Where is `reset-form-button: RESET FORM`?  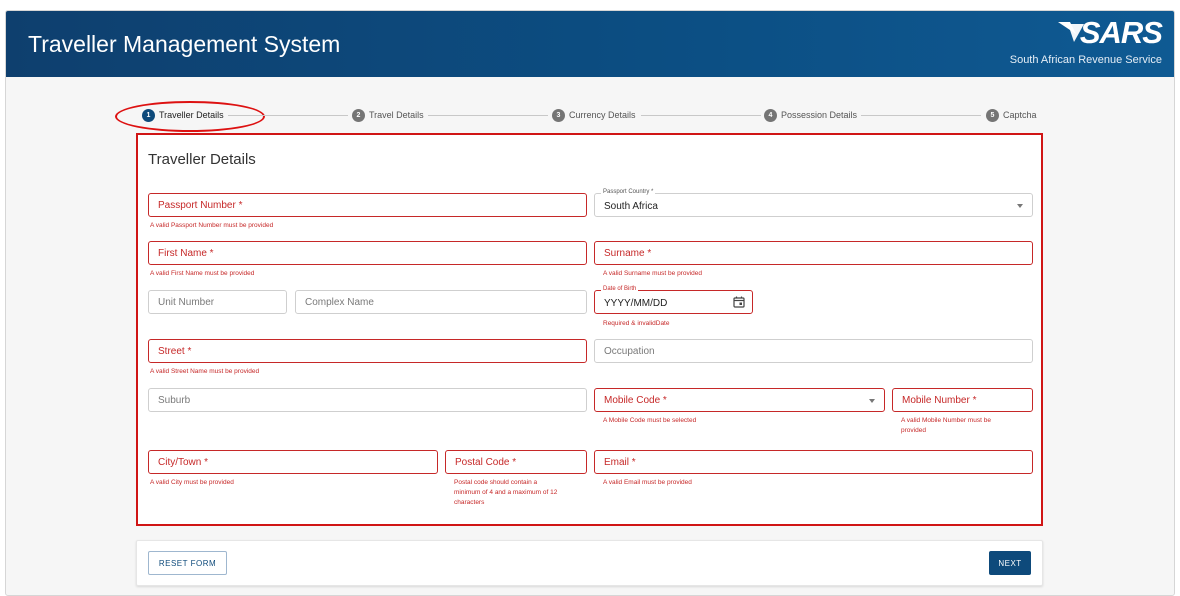
reset-form-button: RESET FORM is located at coordinates (187, 563).